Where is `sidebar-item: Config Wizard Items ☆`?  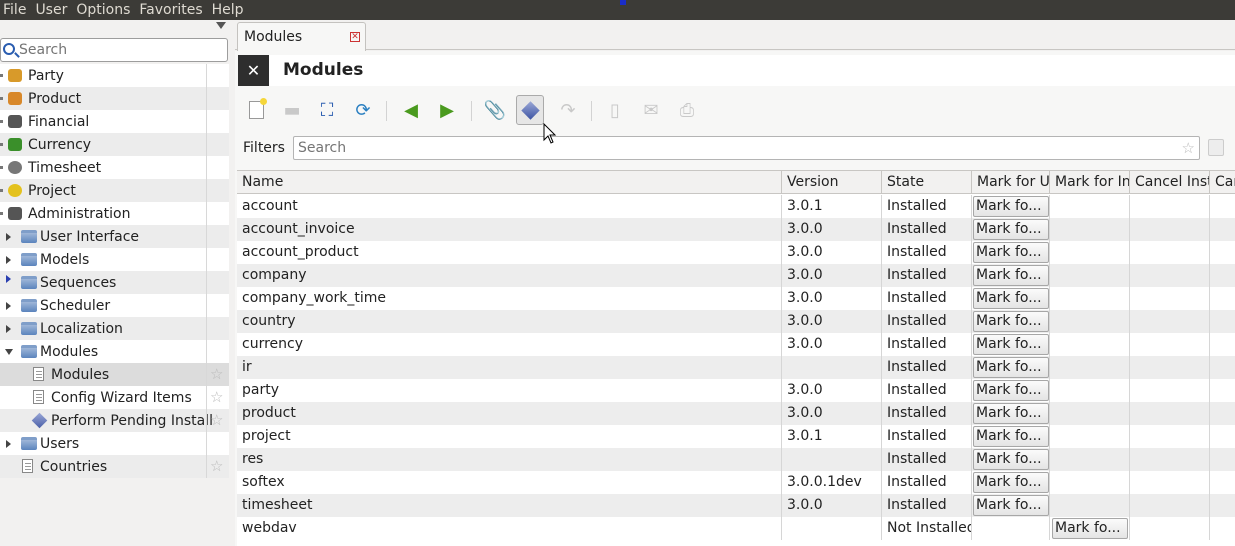
sidebar-item: Config Wizard Items ☆ is located at coordinates (114, 397).